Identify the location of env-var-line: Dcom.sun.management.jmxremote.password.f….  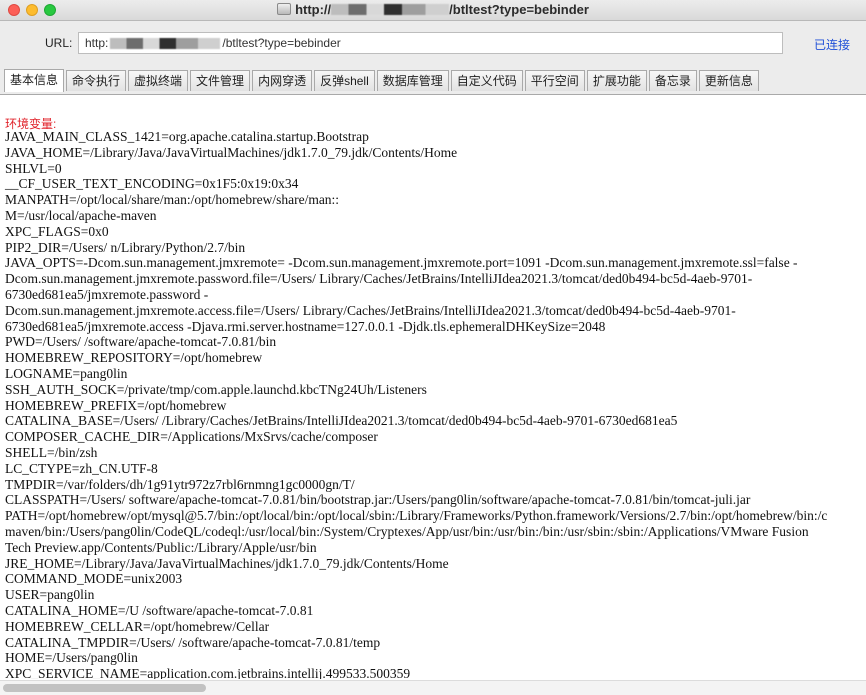
(379, 279).